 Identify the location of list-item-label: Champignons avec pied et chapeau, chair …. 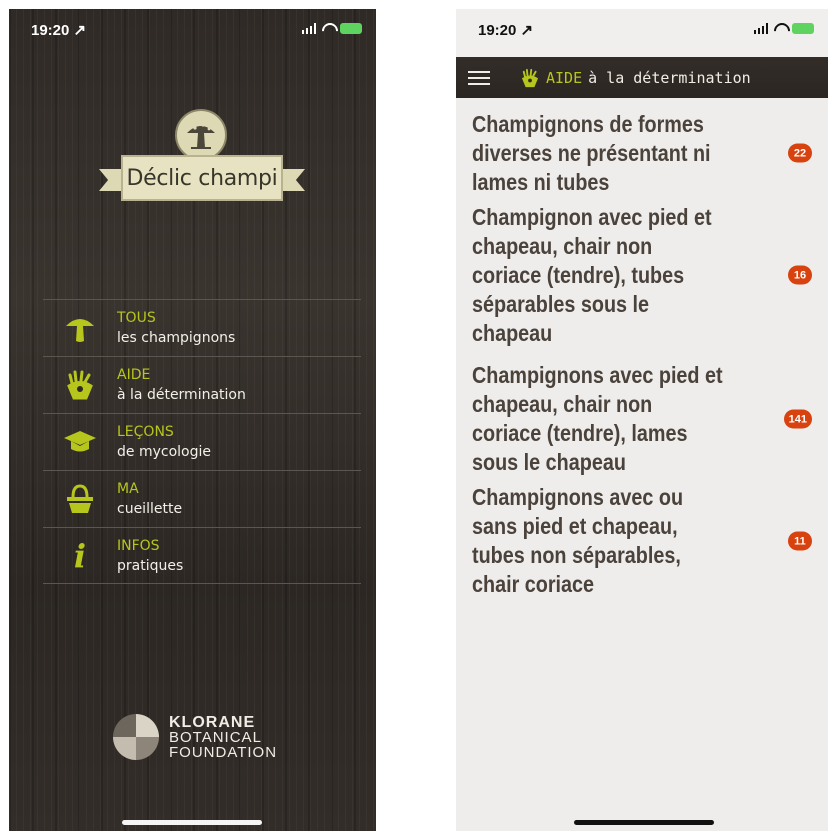
(597, 418).